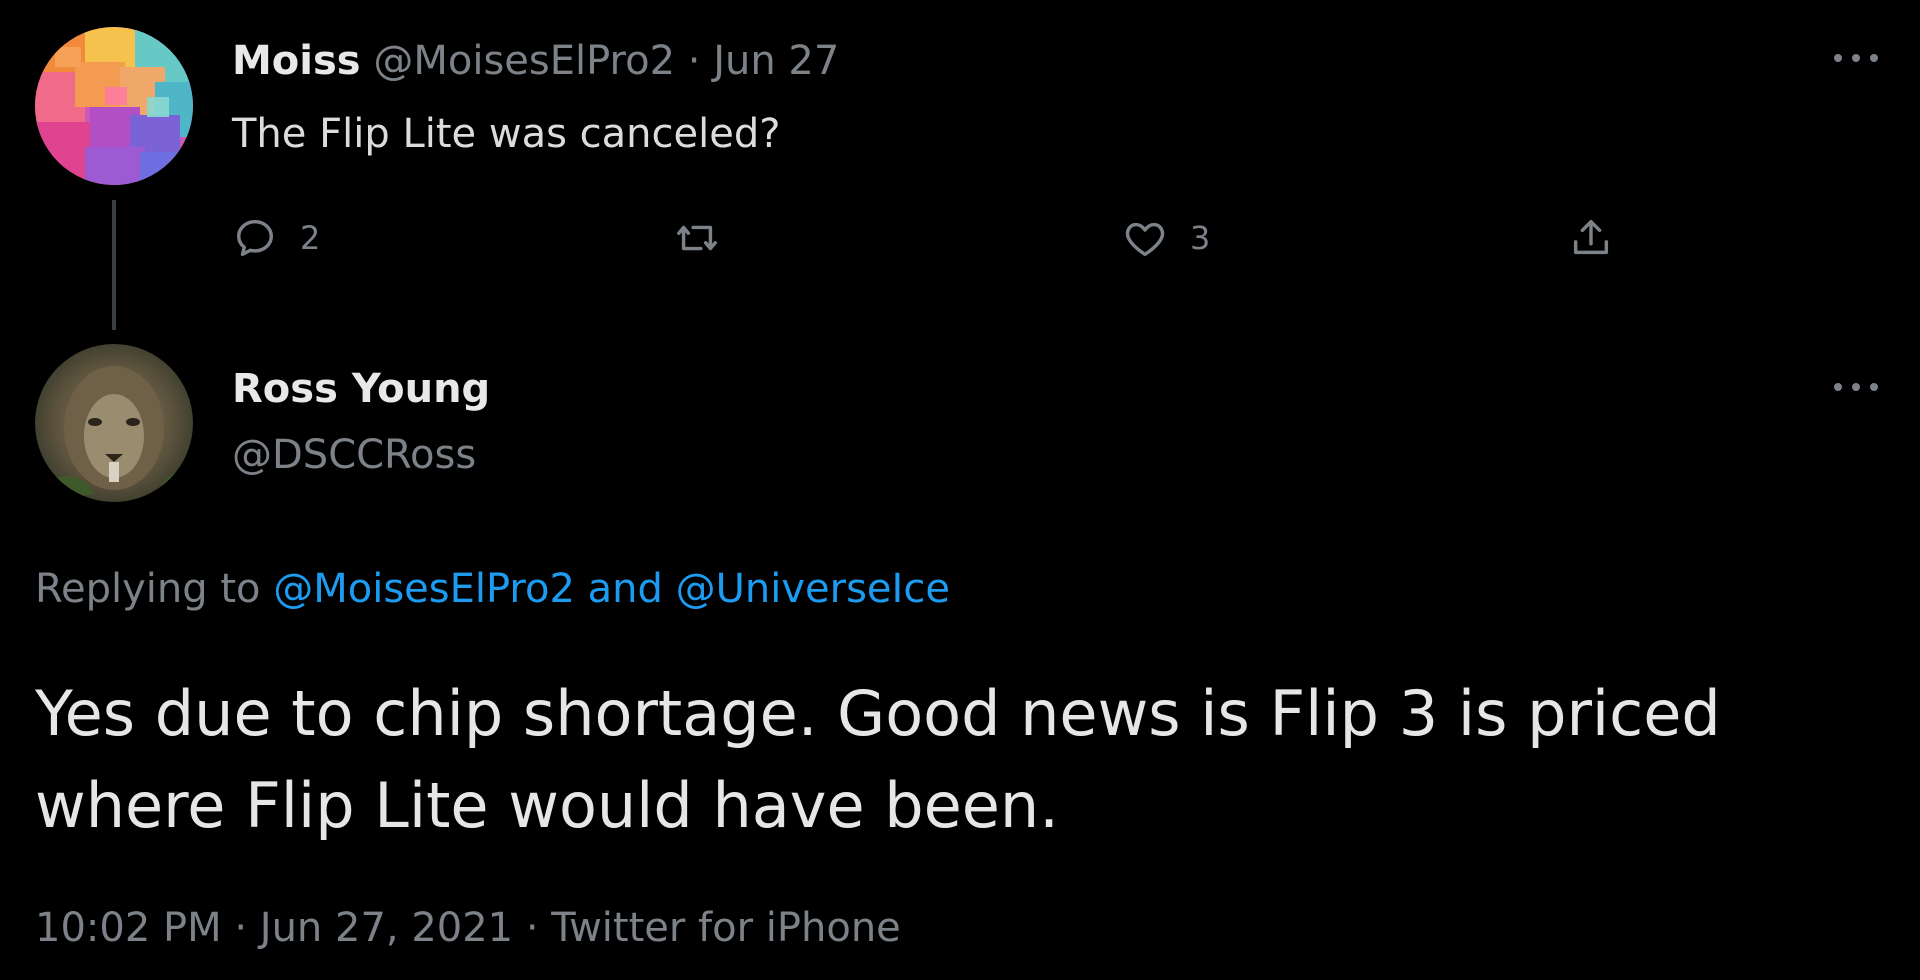 Image resolution: width=1920 pixels, height=980 pixels. I want to click on parent-tweet-header: Moiss @MoisesElPro2 · Jun 27, so click(535, 61).